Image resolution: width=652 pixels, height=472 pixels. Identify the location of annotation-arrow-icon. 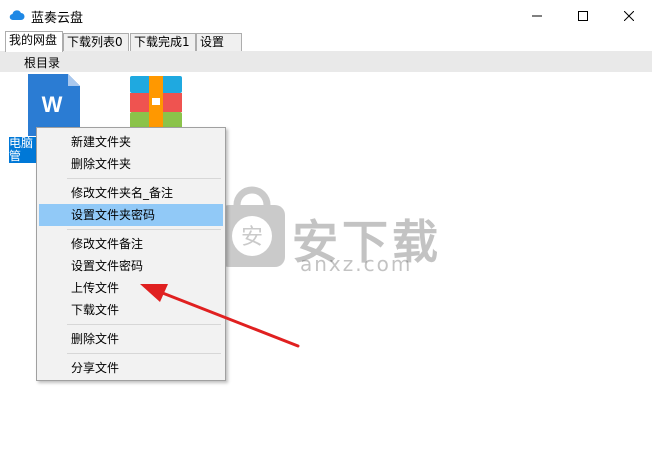
(220, 316).